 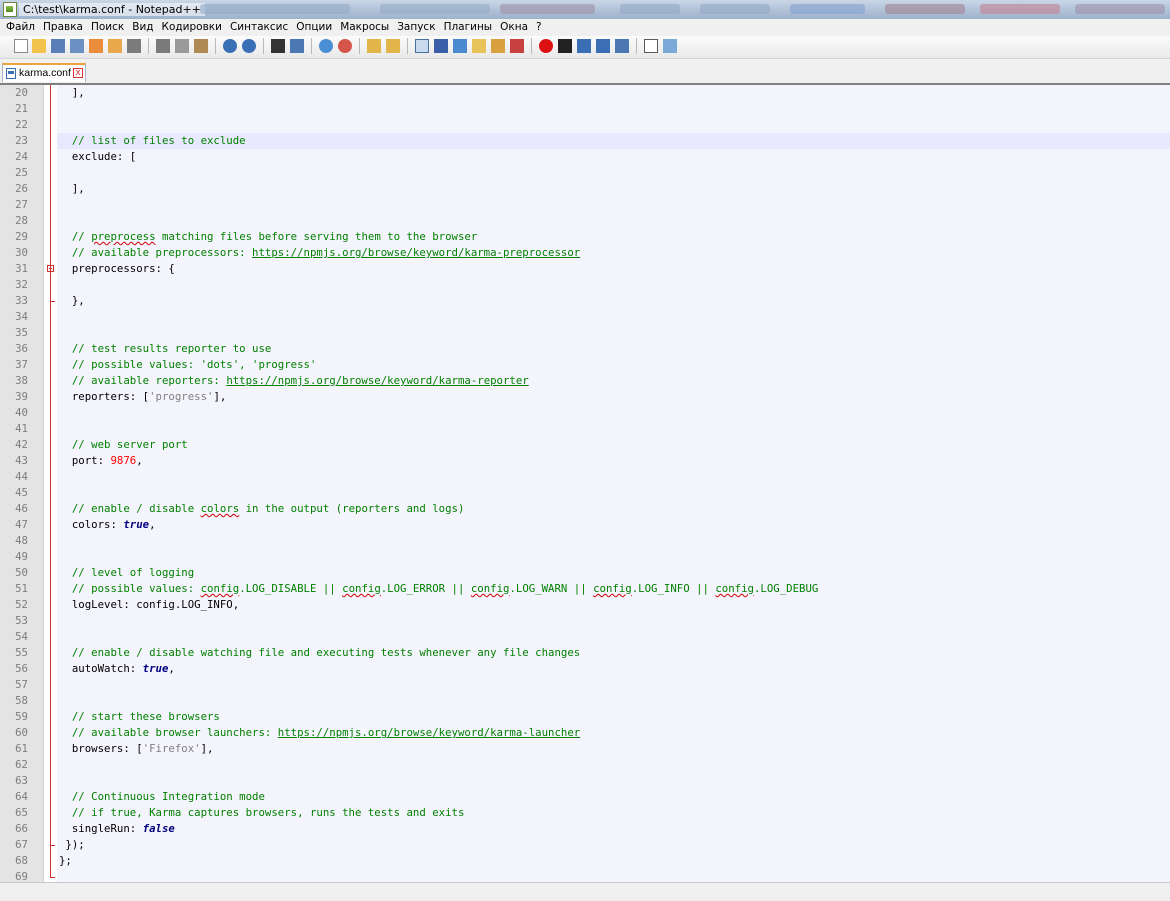 I want to click on code-line: 32, so click(x=585, y=285).